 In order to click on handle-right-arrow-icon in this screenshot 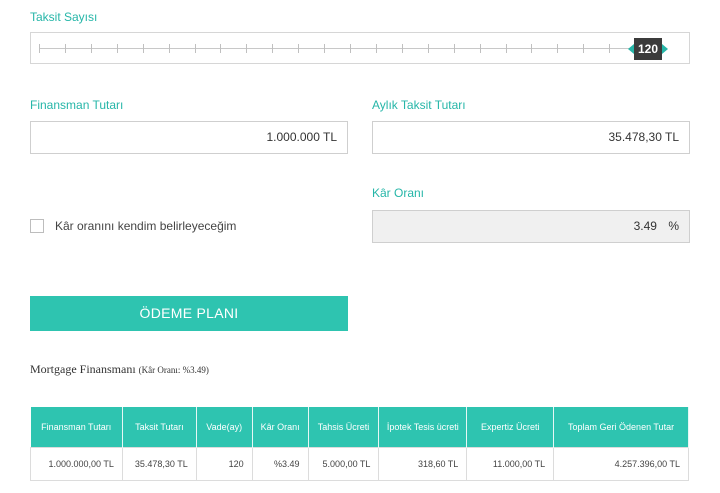, I will do `click(665, 49)`.